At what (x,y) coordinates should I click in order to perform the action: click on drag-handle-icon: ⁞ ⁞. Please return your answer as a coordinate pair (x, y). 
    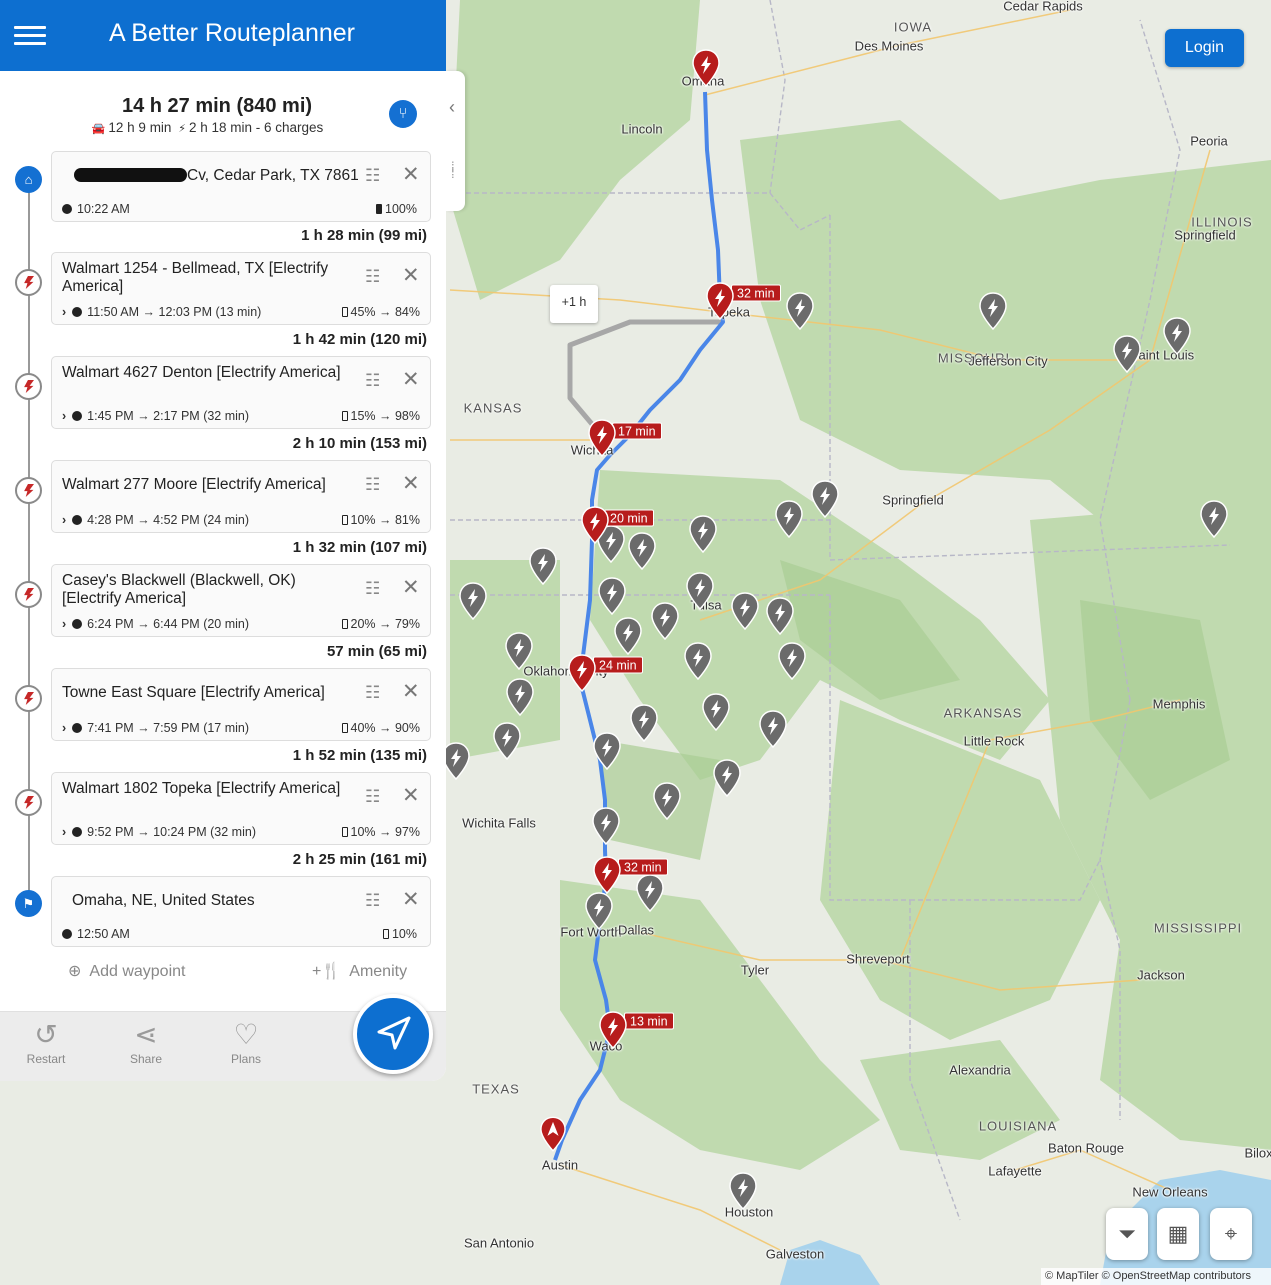
    Looking at the image, I should click on (453, 170).